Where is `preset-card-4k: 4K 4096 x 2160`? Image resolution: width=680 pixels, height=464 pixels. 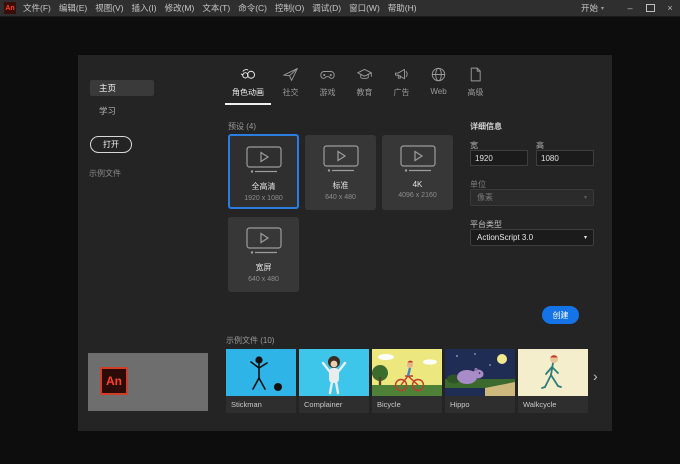
preset-card-4k: 4K 4096 x 2160 is located at coordinates (417, 172).